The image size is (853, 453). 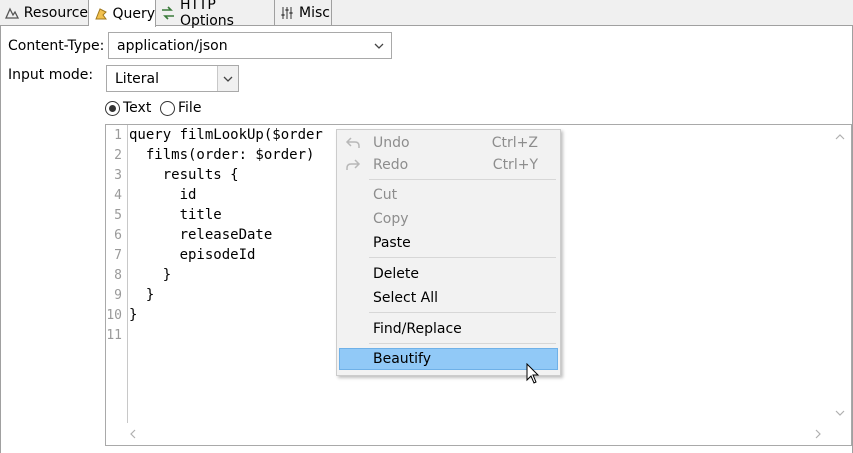 What do you see at coordinates (391, 165) in the screenshot?
I see `menu-item-label: Redo` at bounding box center [391, 165].